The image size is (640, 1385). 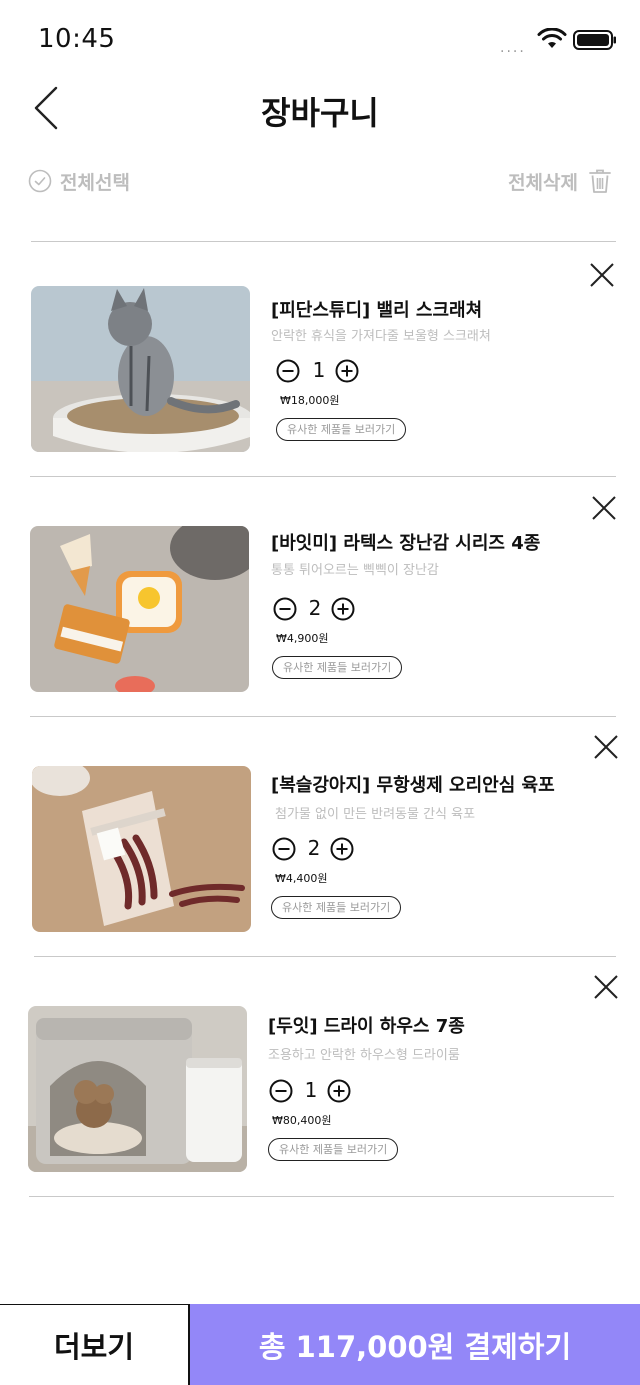 I want to click on product-name: [바잇미] 라텍스 장난감 시리즈 4종, so click(x=406, y=543).